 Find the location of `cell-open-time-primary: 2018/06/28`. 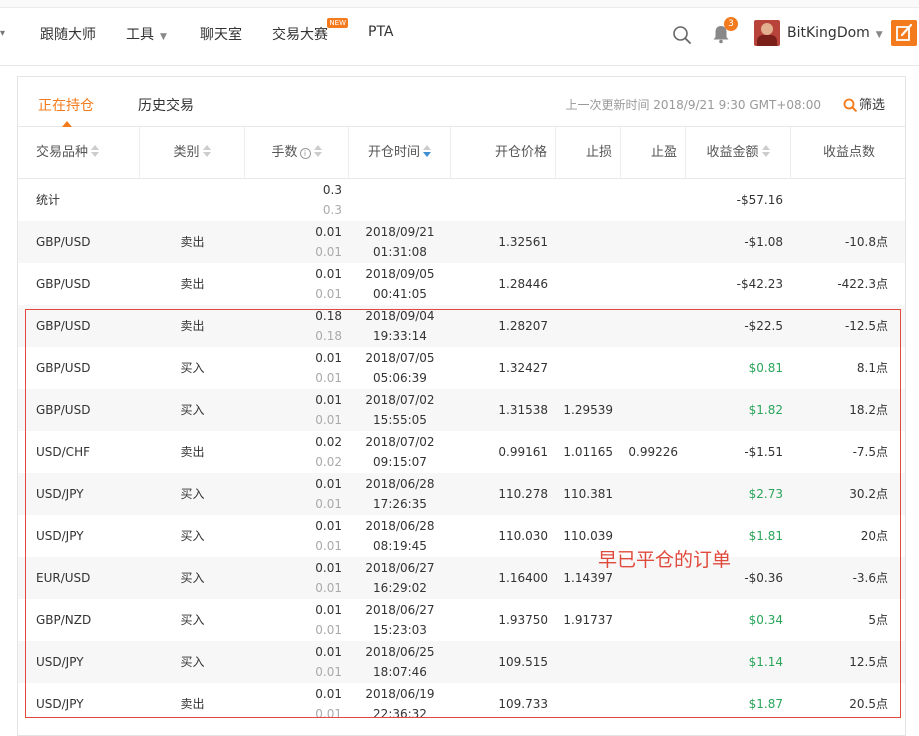

cell-open-time-primary: 2018/06/28 is located at coordinates (400, 484).